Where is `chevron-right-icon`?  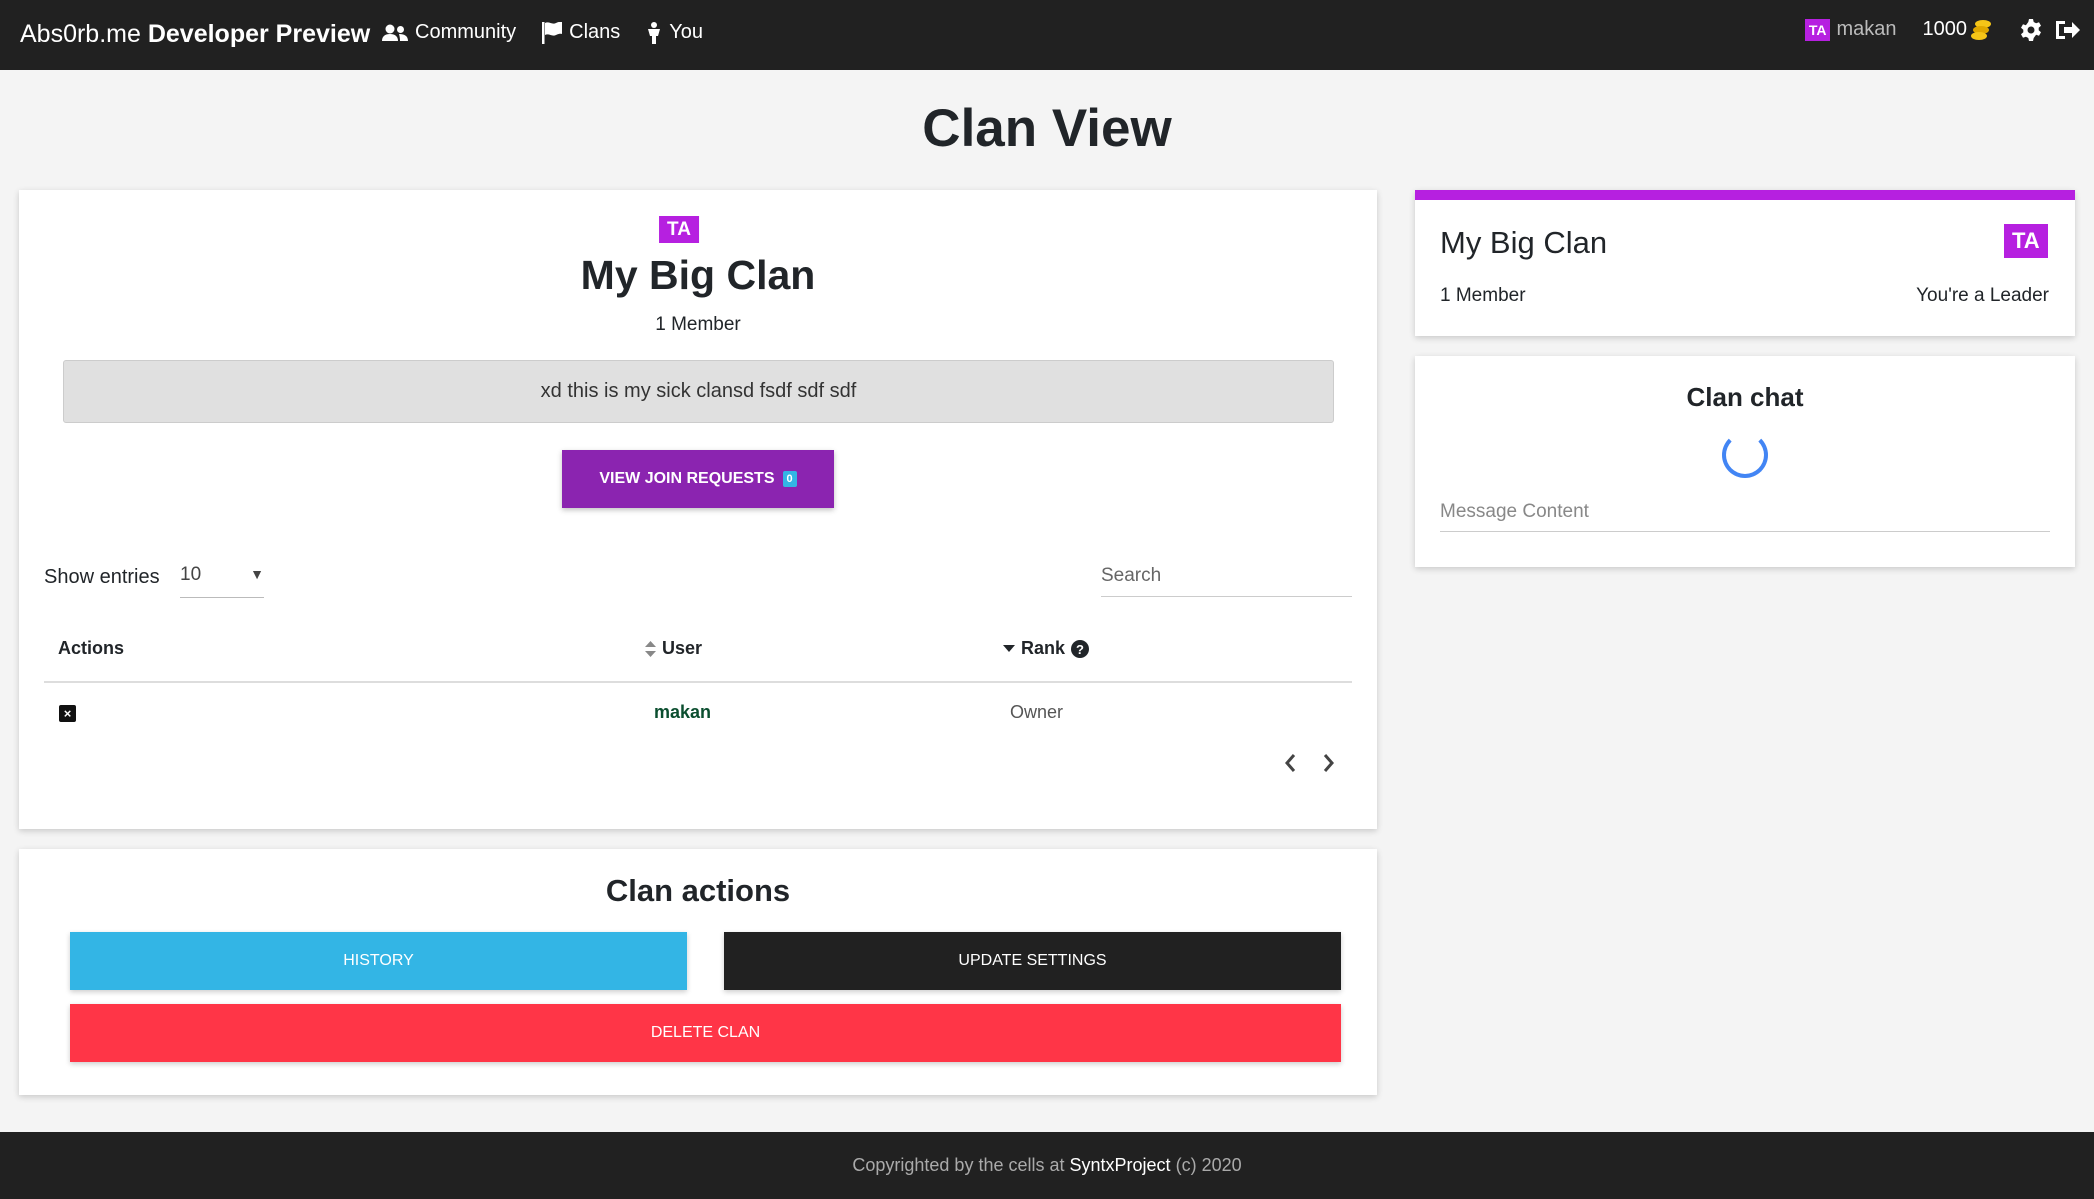
chevron-right-icon is located at coordinates (1328, 763).